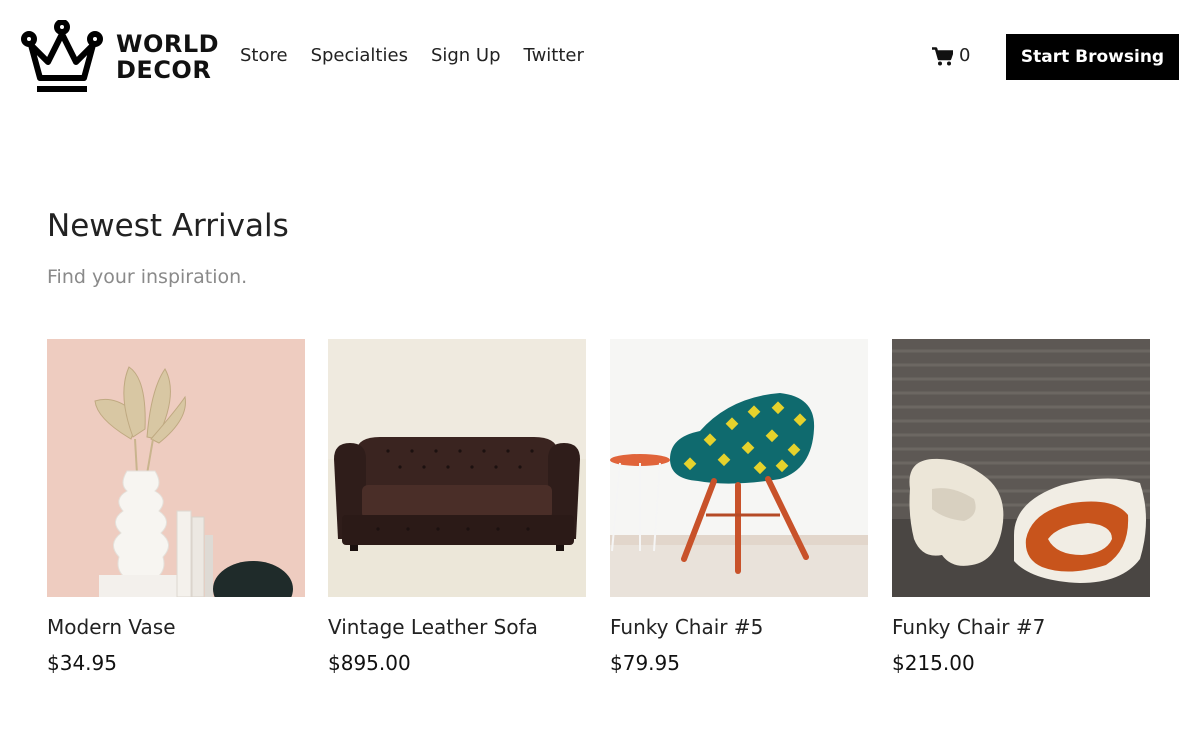 This screenshot has width=1200, height=734. What do you see at coordinates (1092, 57) in the screenshot?
I see `start-browsing-button: Start Browsing` at bounding box center [1092, 57].